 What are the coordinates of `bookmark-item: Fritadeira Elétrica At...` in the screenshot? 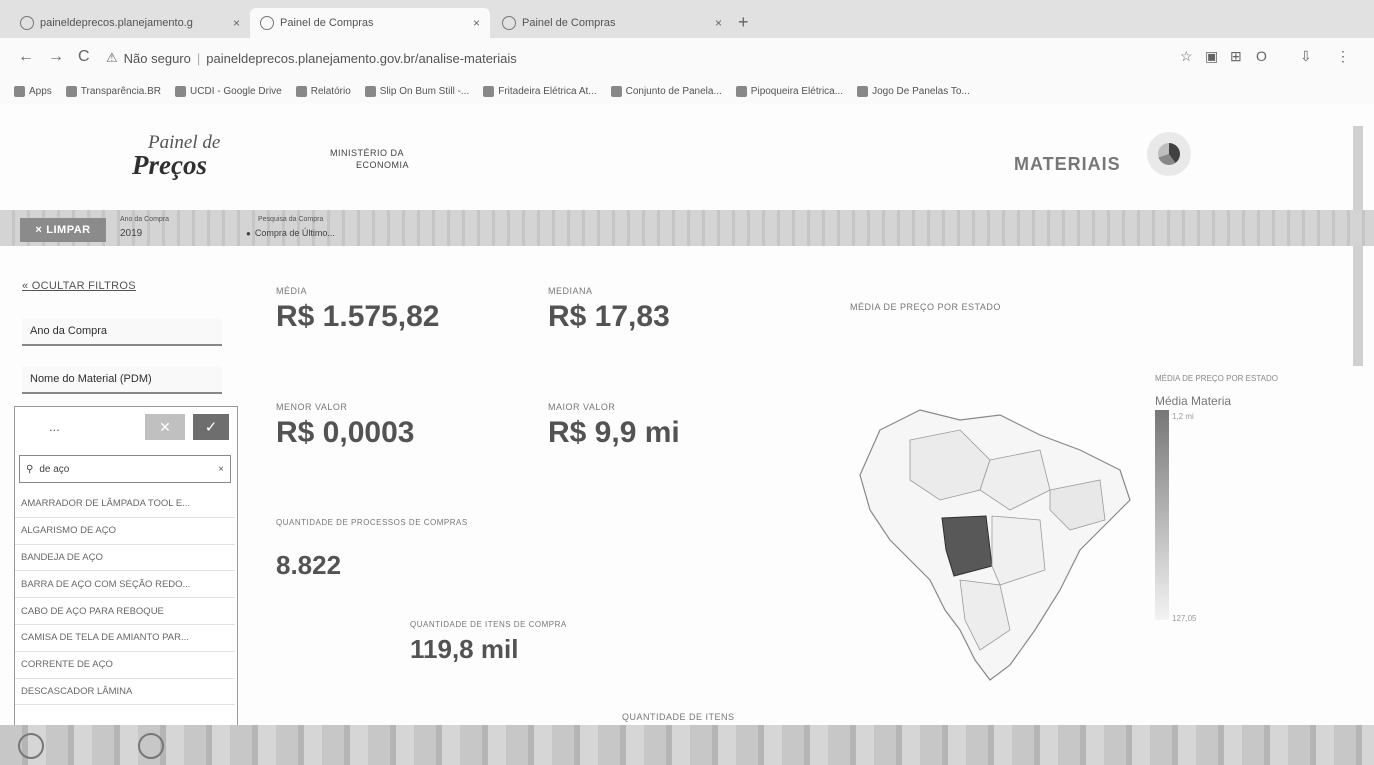 It's located at (540, 91).